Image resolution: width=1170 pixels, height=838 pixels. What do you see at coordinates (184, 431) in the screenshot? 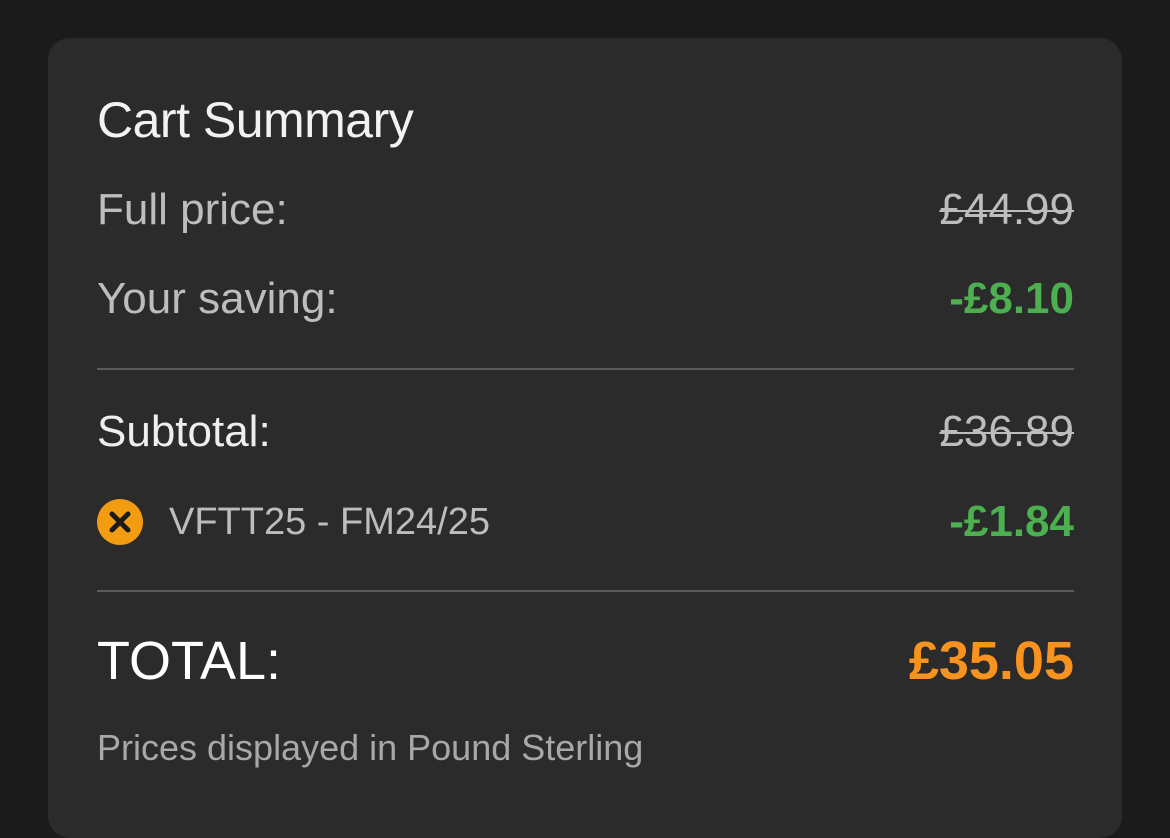
I see `subtotal-label: Subtotal:` at bounding box center [184, 431].